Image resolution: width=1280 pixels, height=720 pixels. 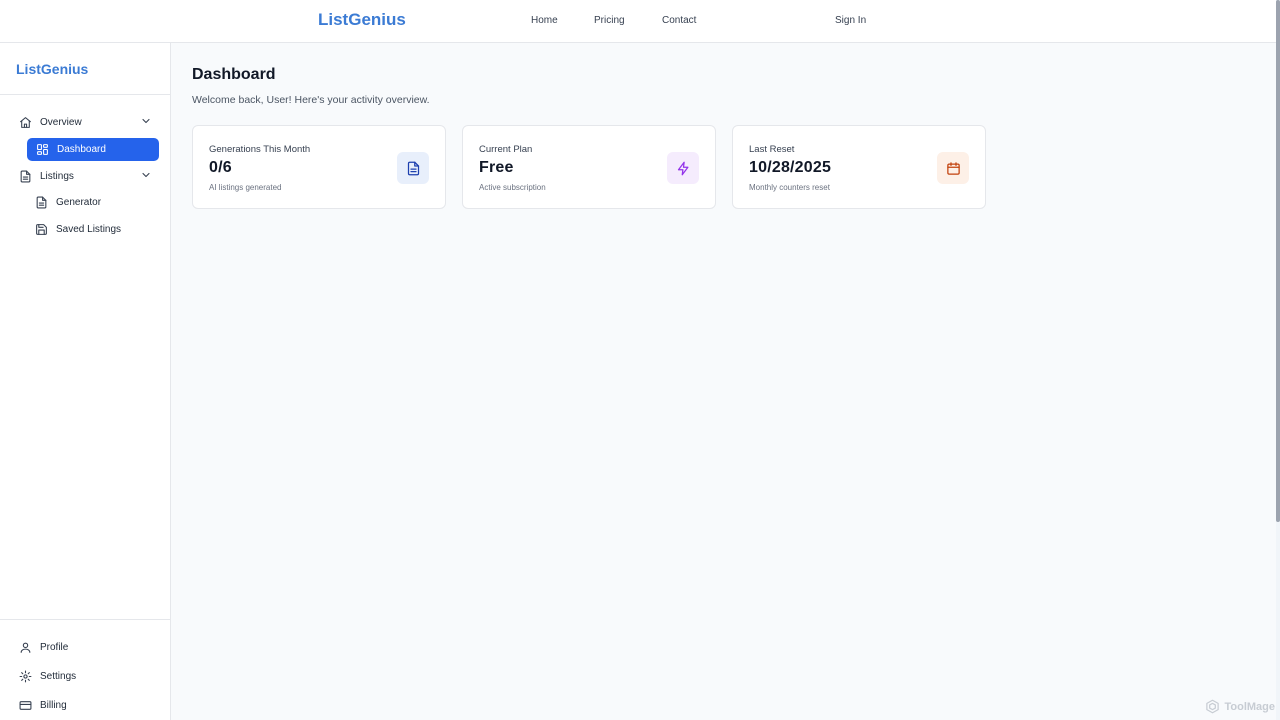 I want to click on sidebar-item-profile: Profile, so click(x=85, y=647).